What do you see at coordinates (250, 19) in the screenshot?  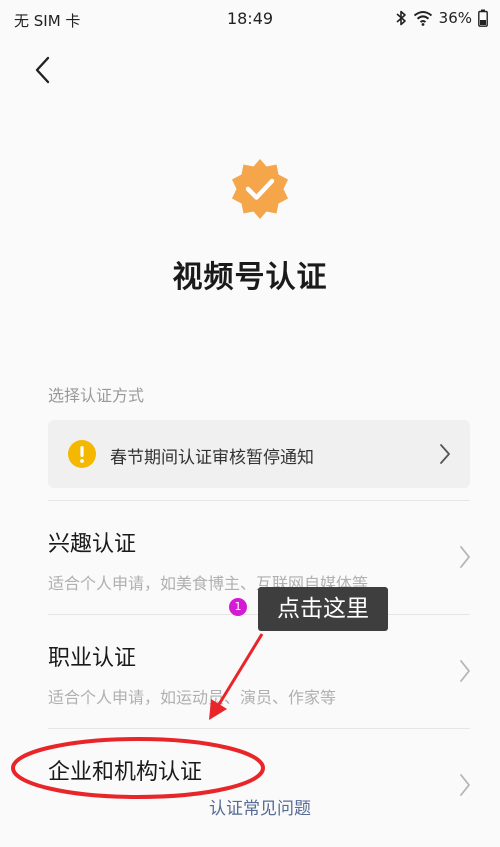 I see `status-bar: 无 SIM 卡 18:49 36%` at bounding box center [250, 19].